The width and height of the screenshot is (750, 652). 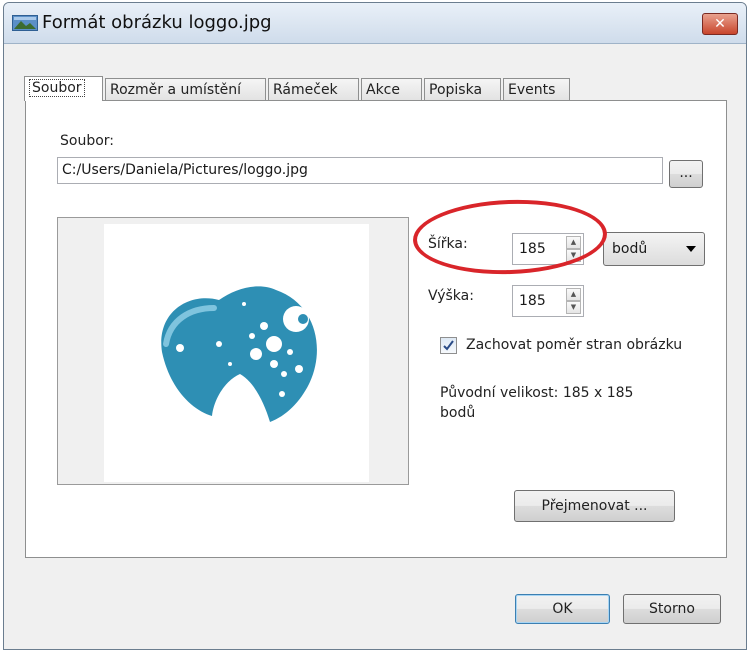 I want to click on spin-down-icon: ▼, so click(x=573, y=307).